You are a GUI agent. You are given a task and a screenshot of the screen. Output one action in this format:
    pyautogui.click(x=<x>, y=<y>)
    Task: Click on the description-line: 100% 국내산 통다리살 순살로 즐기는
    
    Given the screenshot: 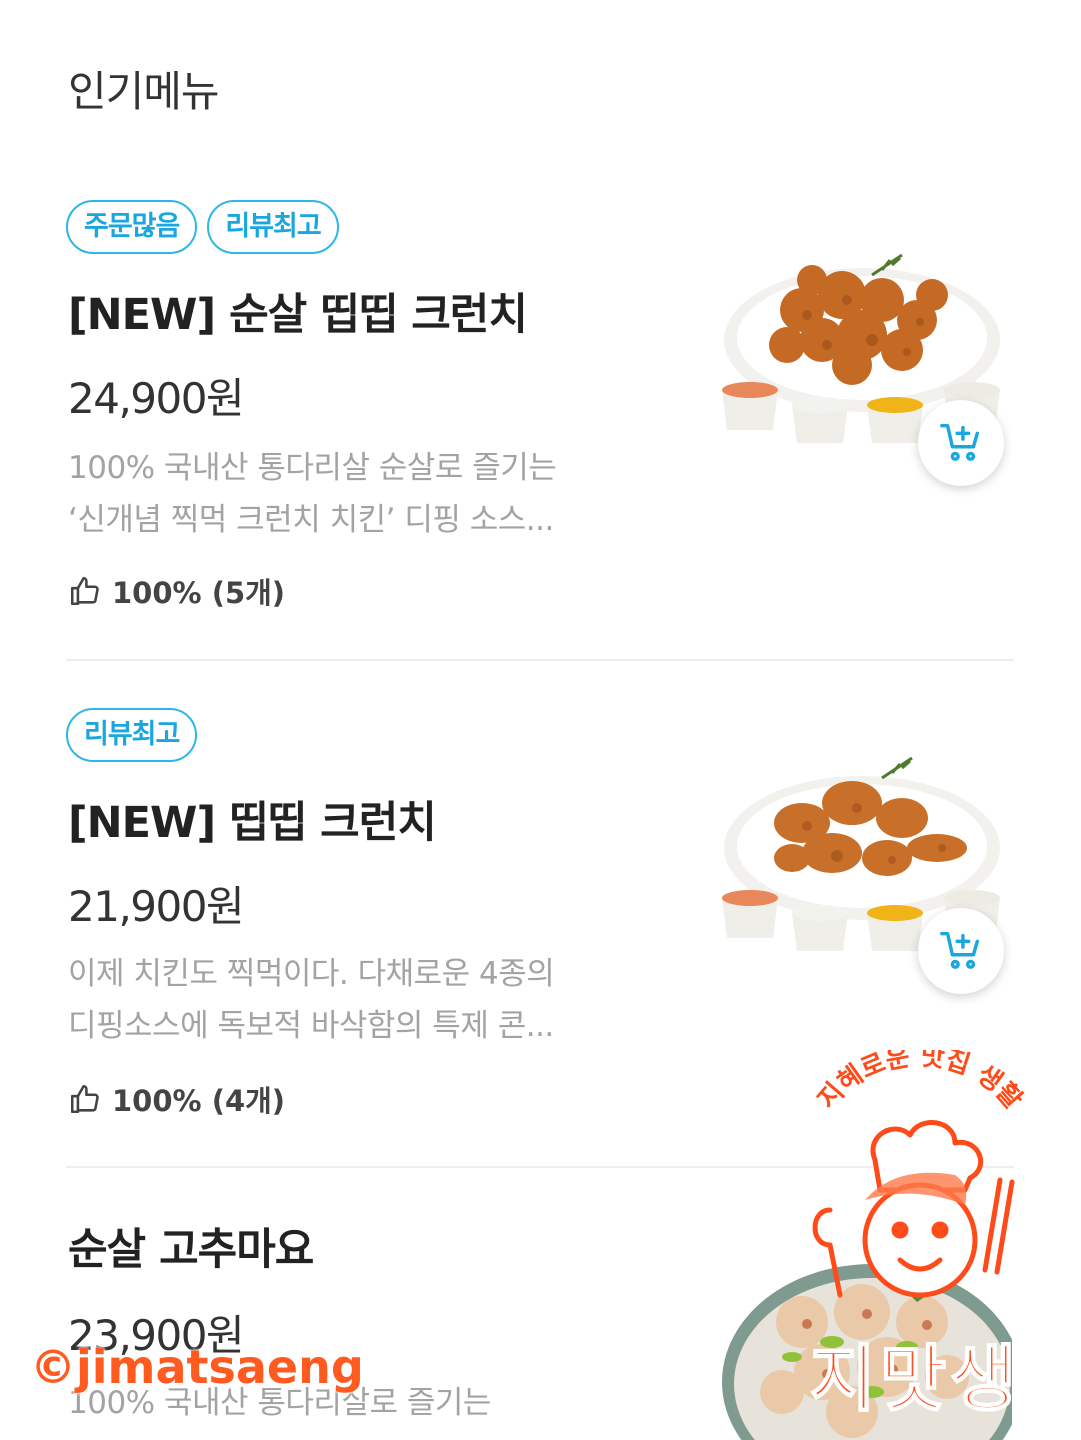 What is the action you would take?
    pyautogui.click(x=312, y=468)
    